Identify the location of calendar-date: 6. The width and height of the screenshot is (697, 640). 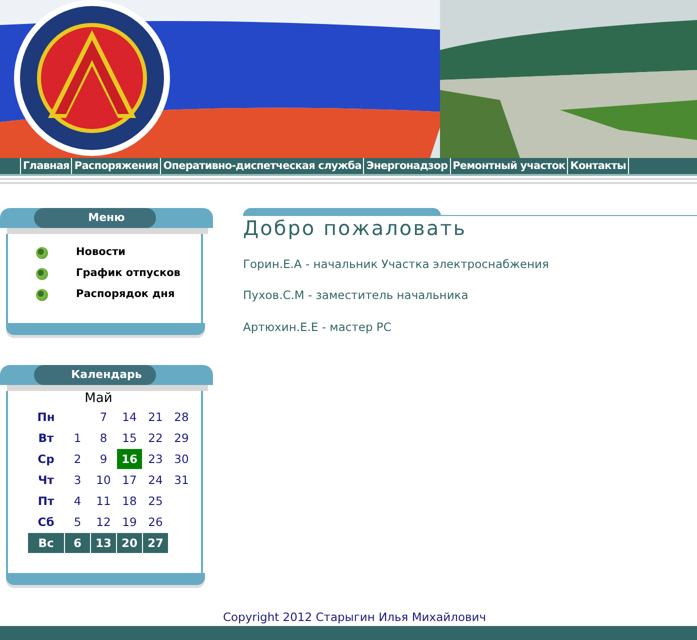
(77, 543).